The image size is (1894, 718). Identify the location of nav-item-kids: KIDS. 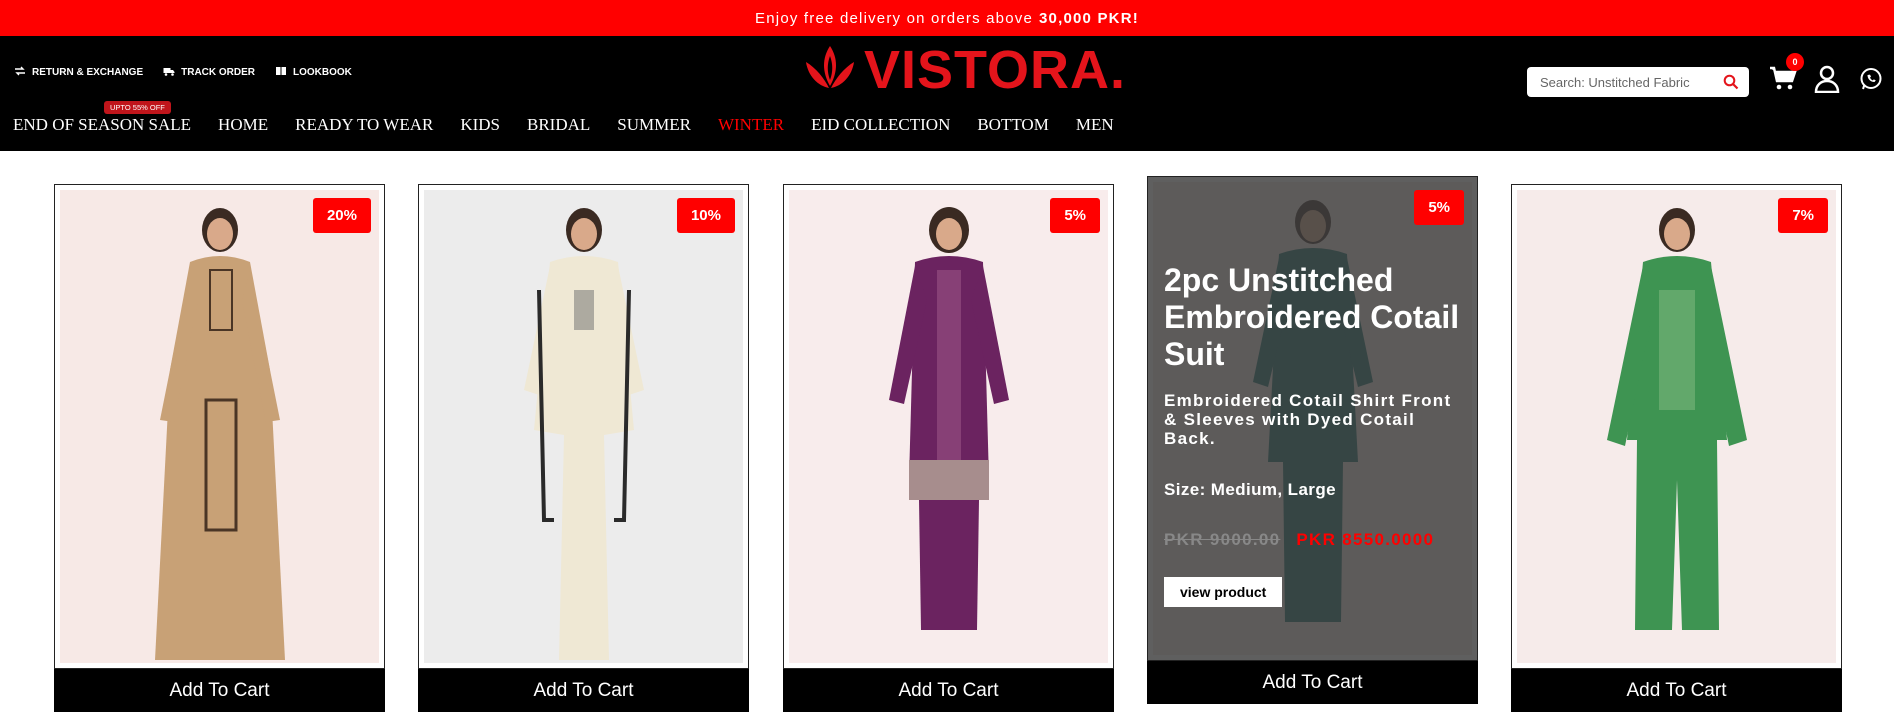
(480, 125).